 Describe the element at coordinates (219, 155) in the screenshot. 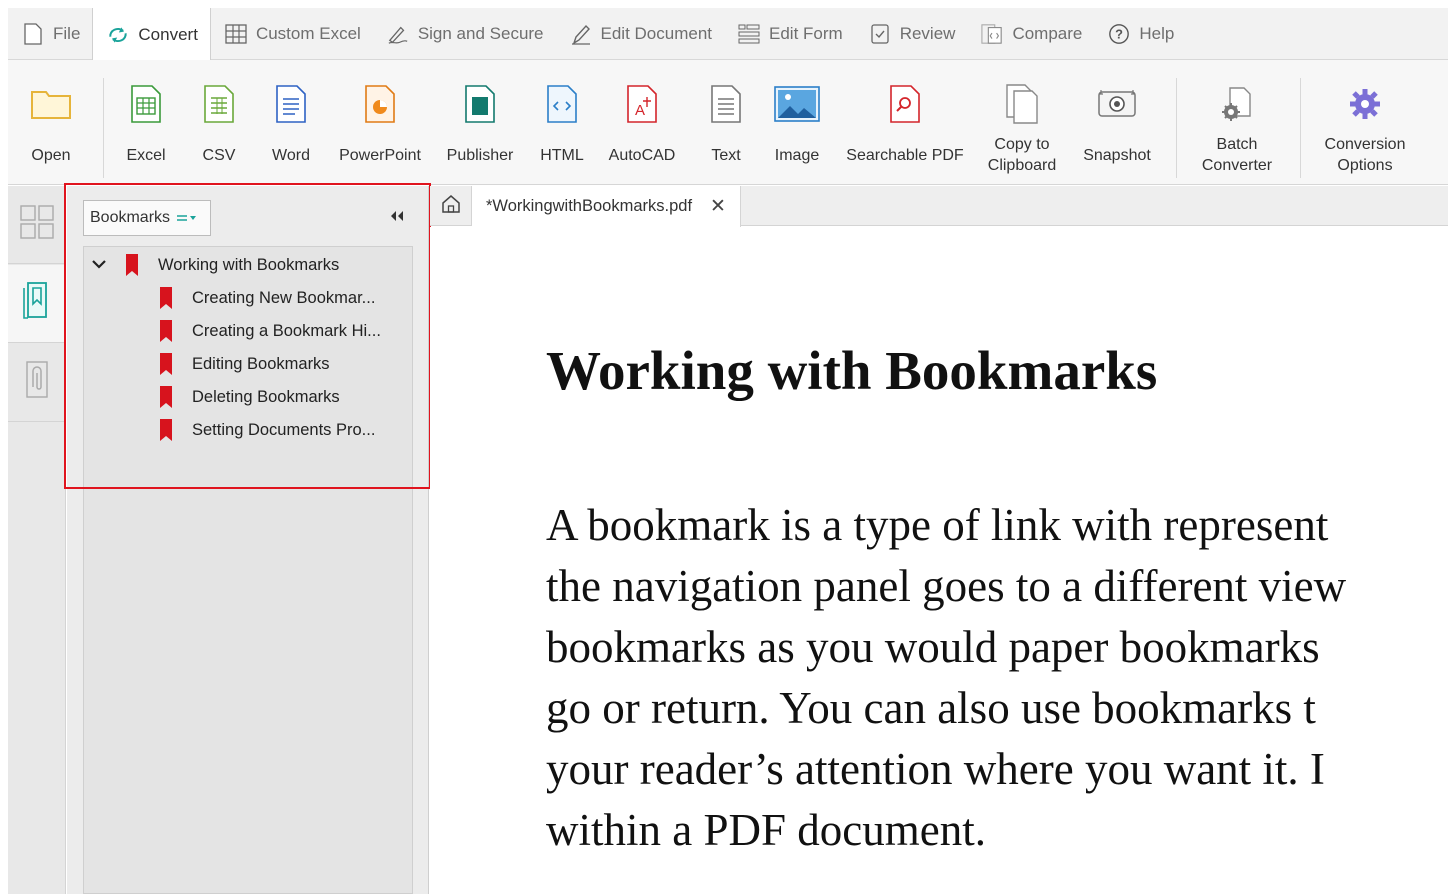

I see `csv-label: CSV` at that location.